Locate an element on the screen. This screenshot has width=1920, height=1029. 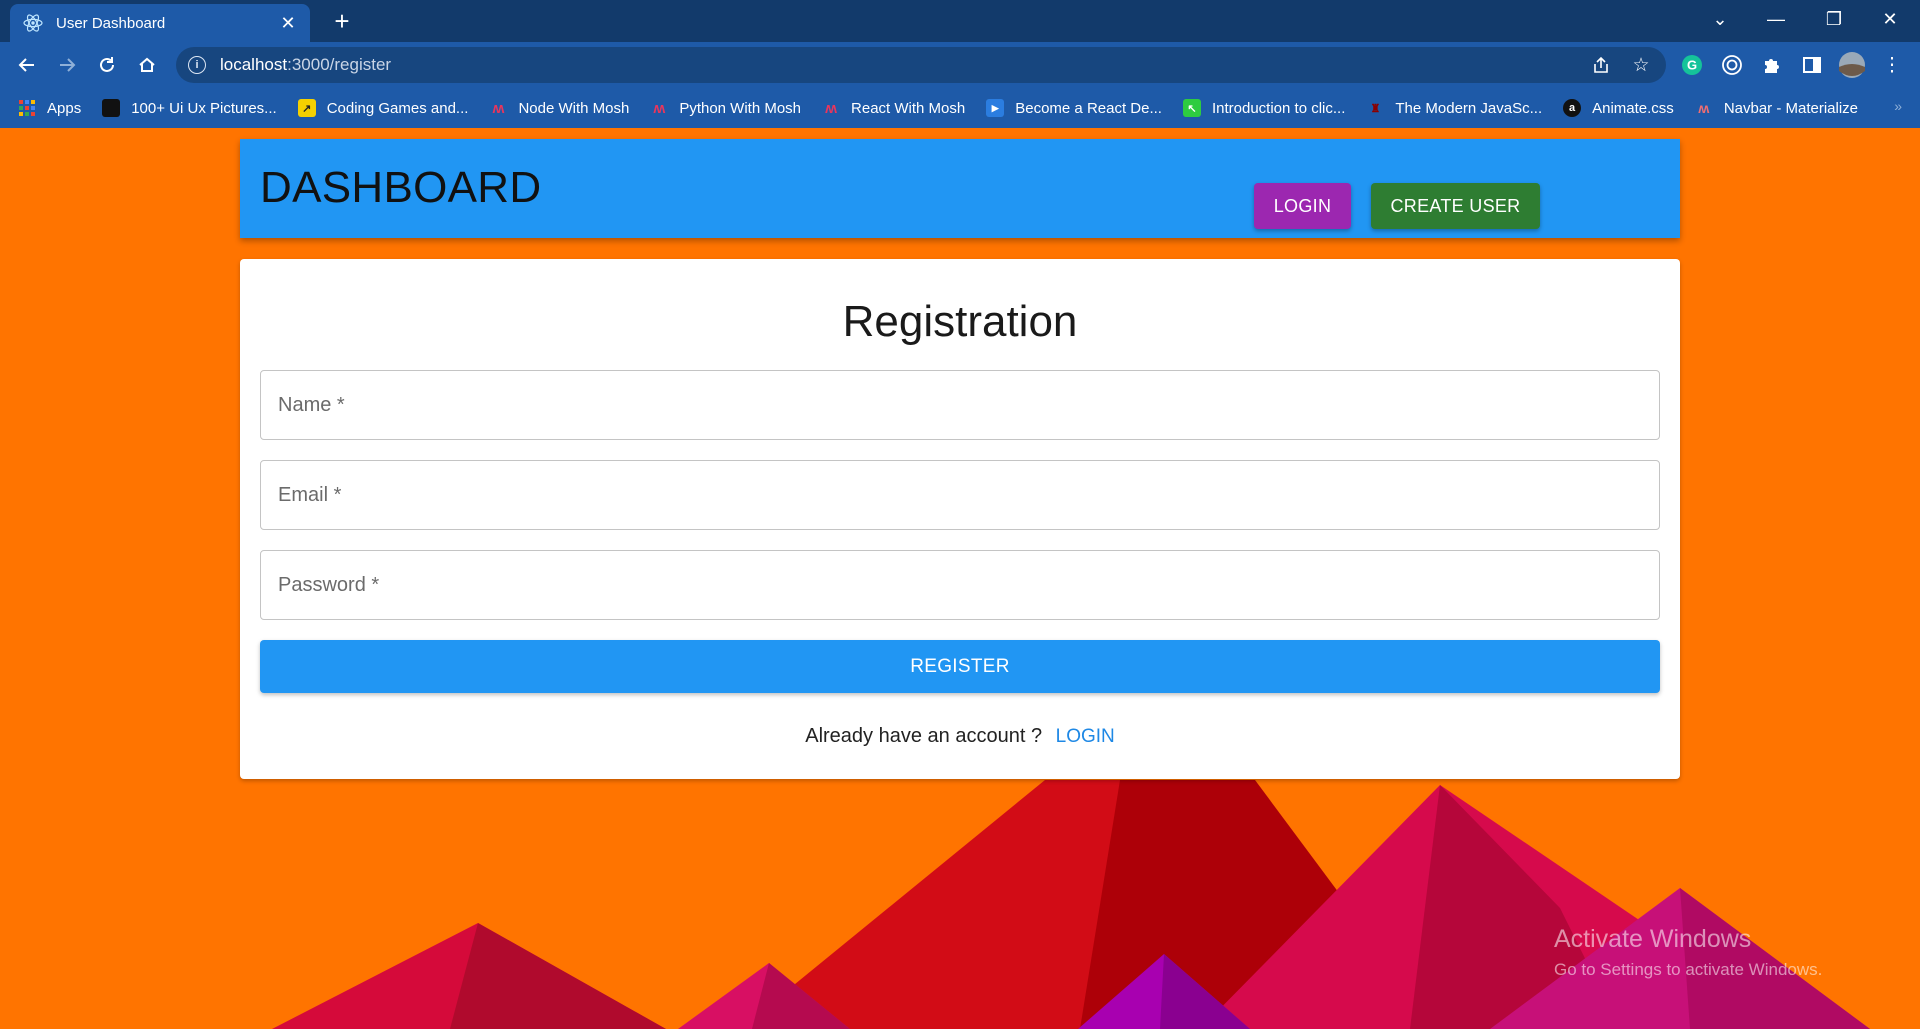
bookmark-label: Node With Mosh is located at coordinates (574, 108).